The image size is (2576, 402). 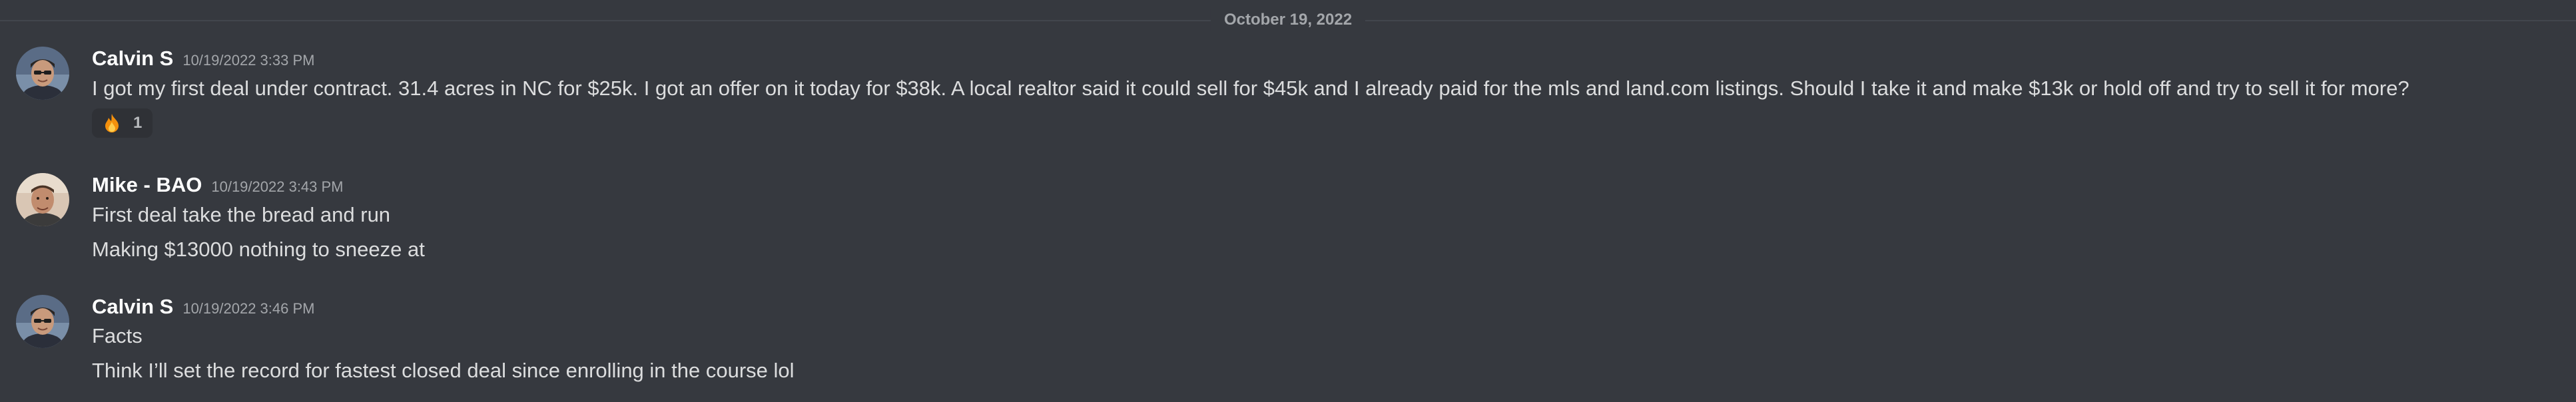 What do you see at coordinates (258, 249) in the screenshot?
I see `message-text: Making $13000 nothing to sneeze at` at bounding box center [258, 249].